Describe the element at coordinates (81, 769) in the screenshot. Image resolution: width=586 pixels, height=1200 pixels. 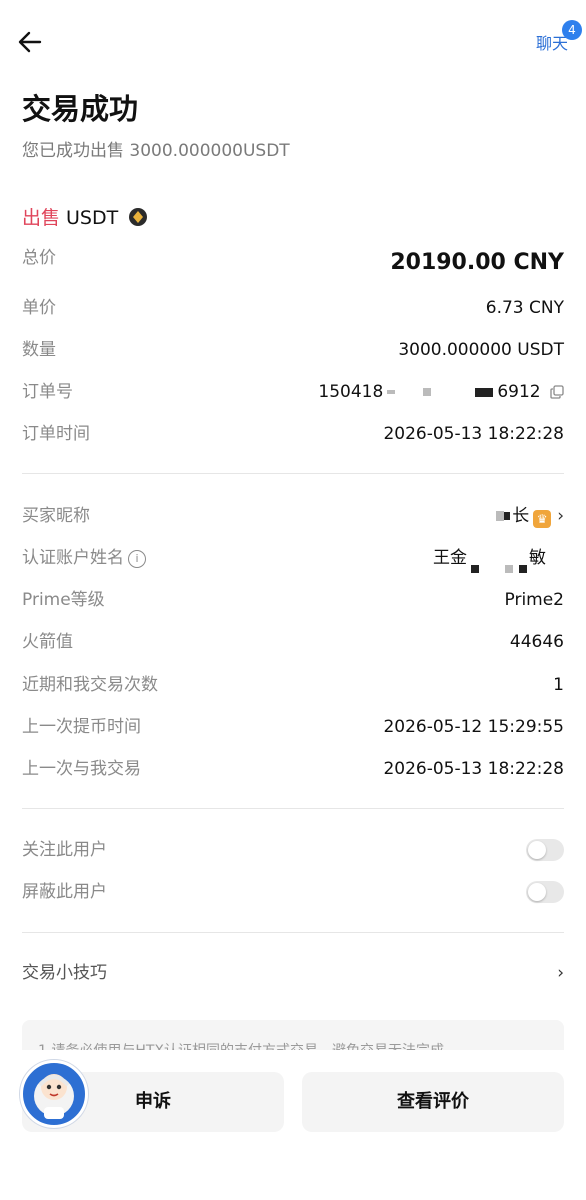
I see `last-trade-label: 上一次与我交易` at that location.